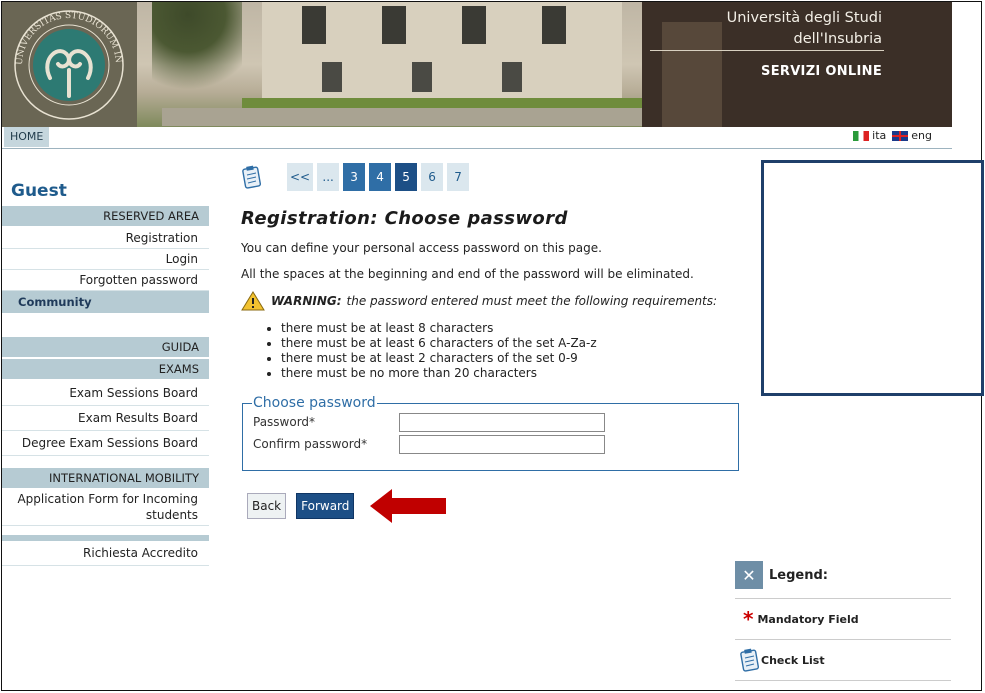 The height and width of the screenshot is (693, 985). What do you see at coordinates (458, 177) in the screenshot?
I see `pager-step-7: 7` at bounding box center [458, 177].